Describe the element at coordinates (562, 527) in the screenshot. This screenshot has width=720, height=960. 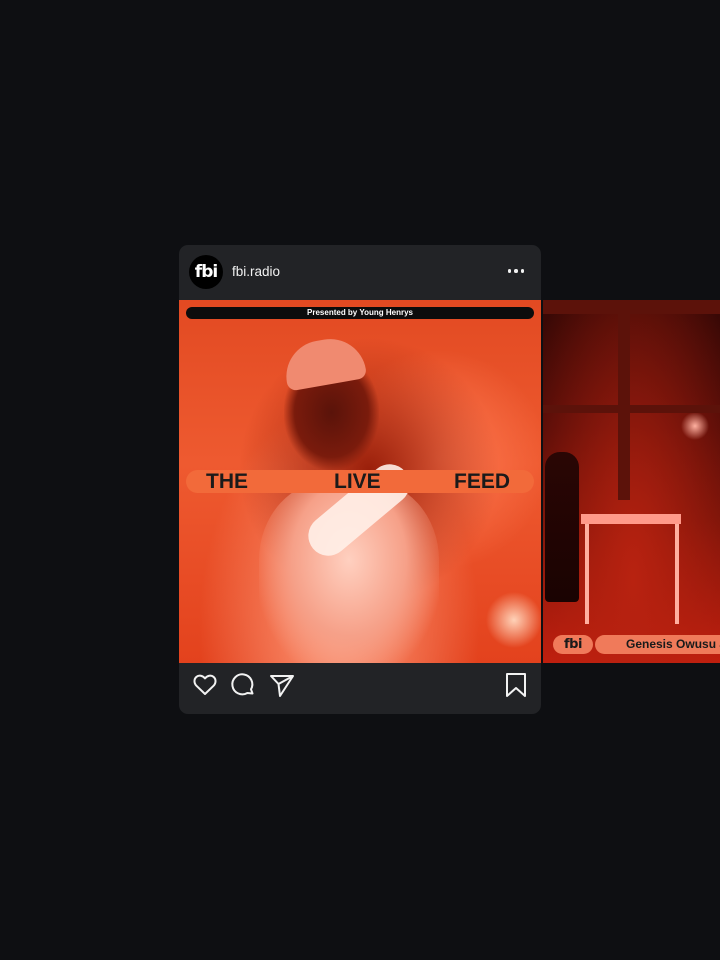
I see `performer-silhouette` at that location.